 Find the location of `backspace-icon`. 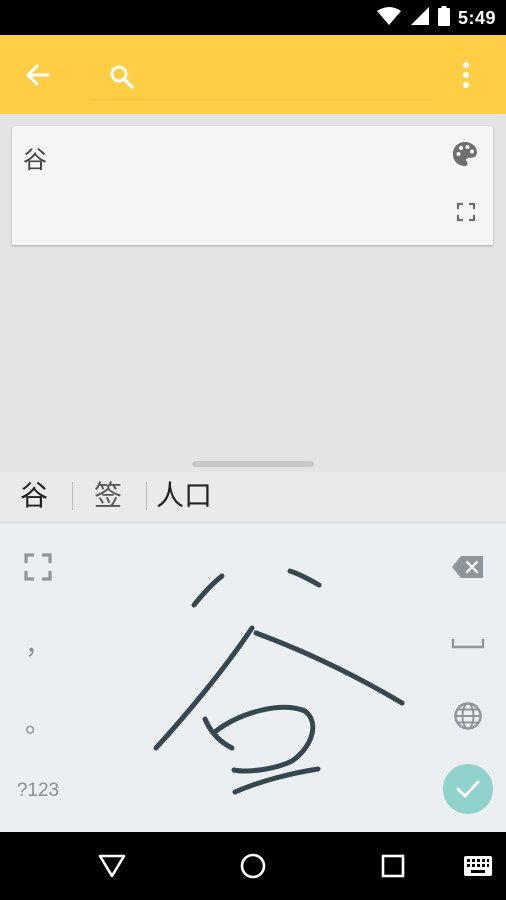

backspace-icon is located at coordinates (467, 567).